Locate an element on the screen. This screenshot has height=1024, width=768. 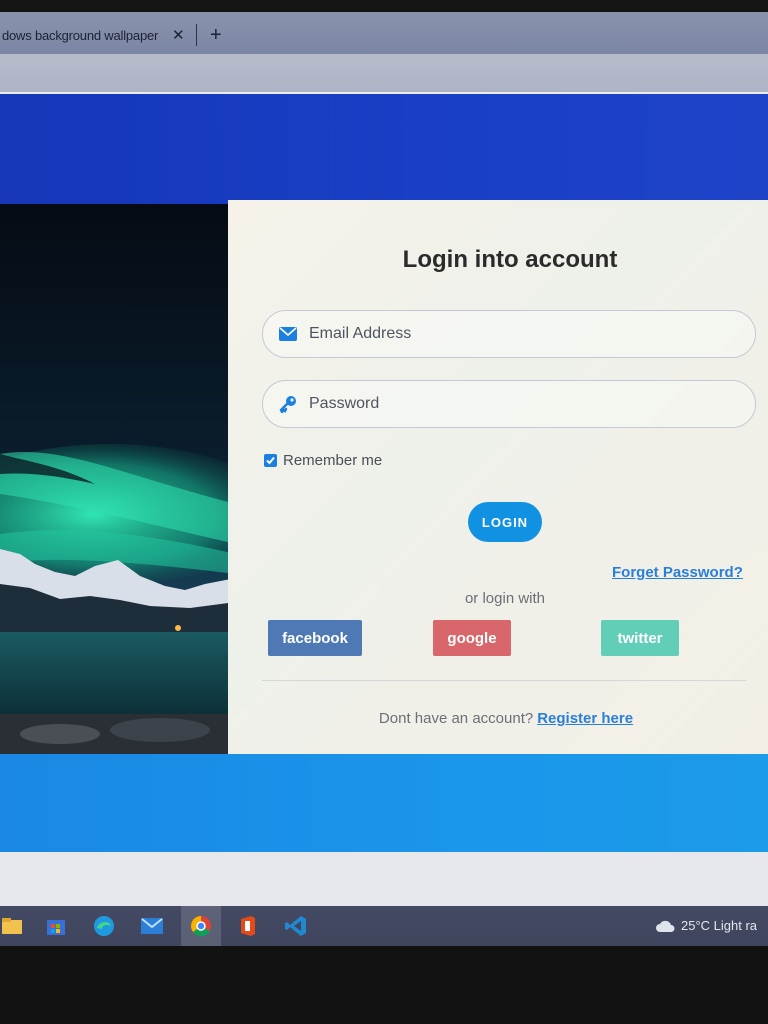
register-link: Register here is located at coordinates (585, 718).